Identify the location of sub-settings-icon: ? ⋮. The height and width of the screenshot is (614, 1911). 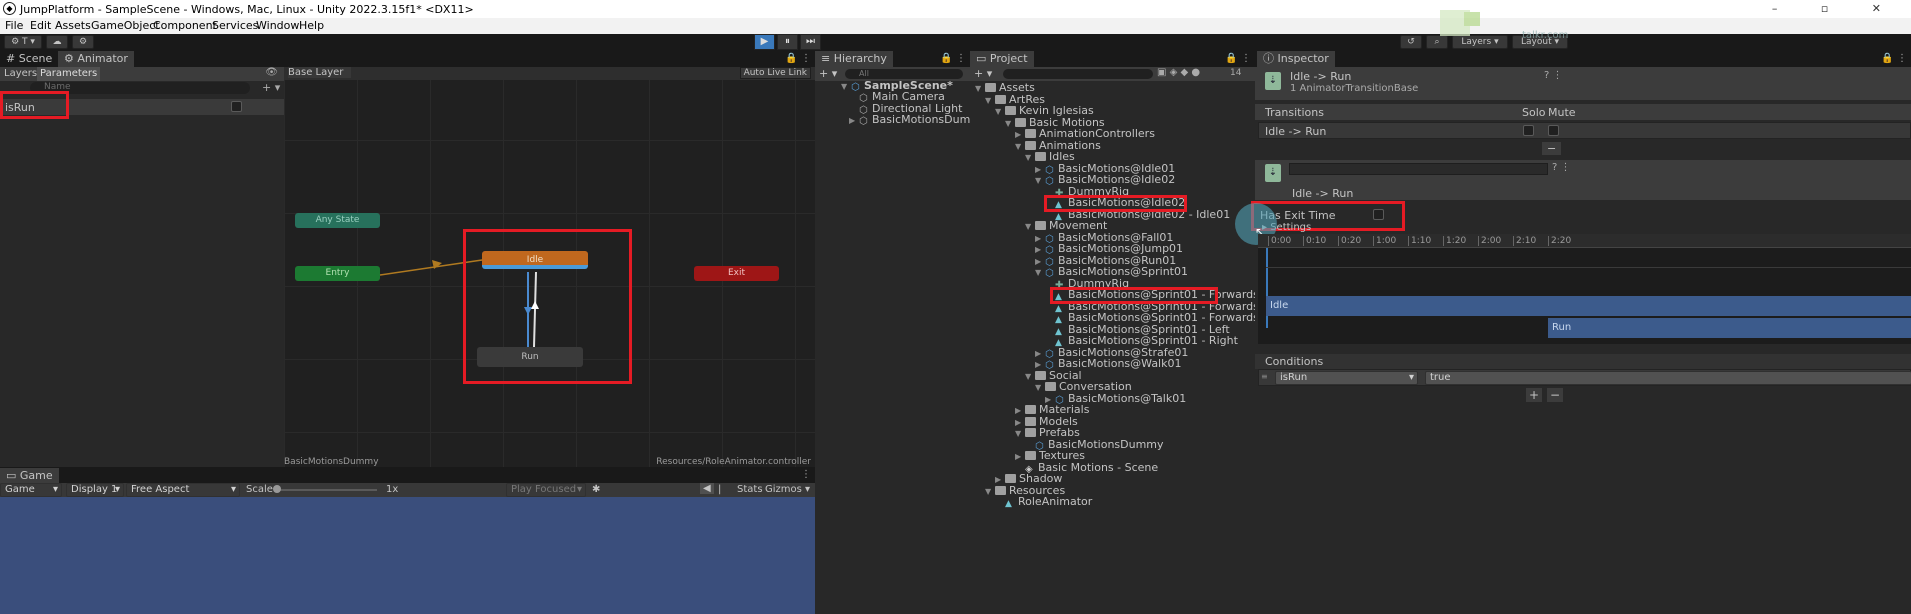
(1561, 167).